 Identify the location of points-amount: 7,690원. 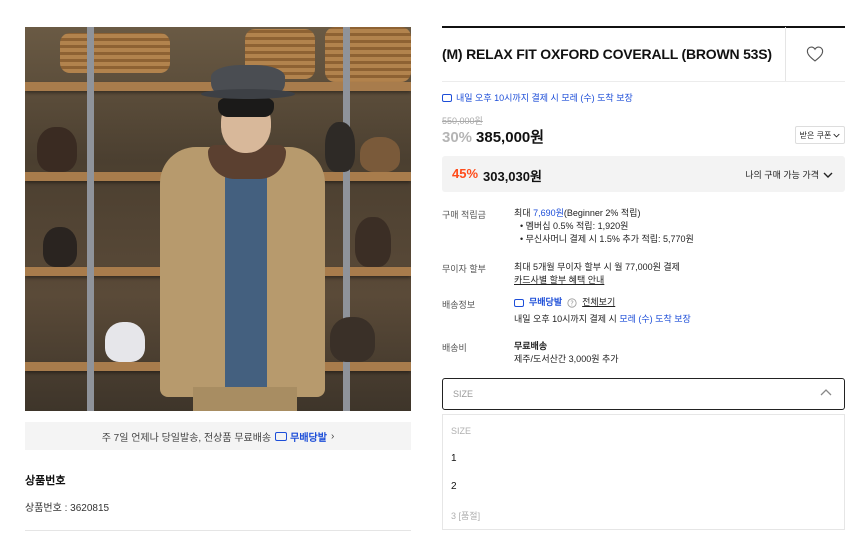
(548, 213).